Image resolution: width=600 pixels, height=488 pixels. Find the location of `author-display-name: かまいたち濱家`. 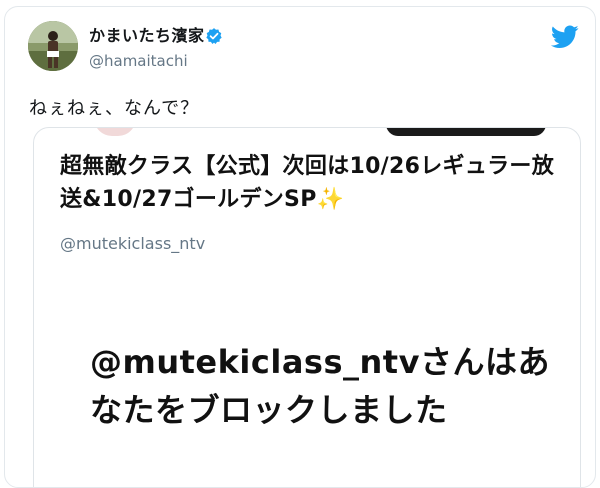

author-display-name: かまいたち濱家 is located at coordinates (147, 36).